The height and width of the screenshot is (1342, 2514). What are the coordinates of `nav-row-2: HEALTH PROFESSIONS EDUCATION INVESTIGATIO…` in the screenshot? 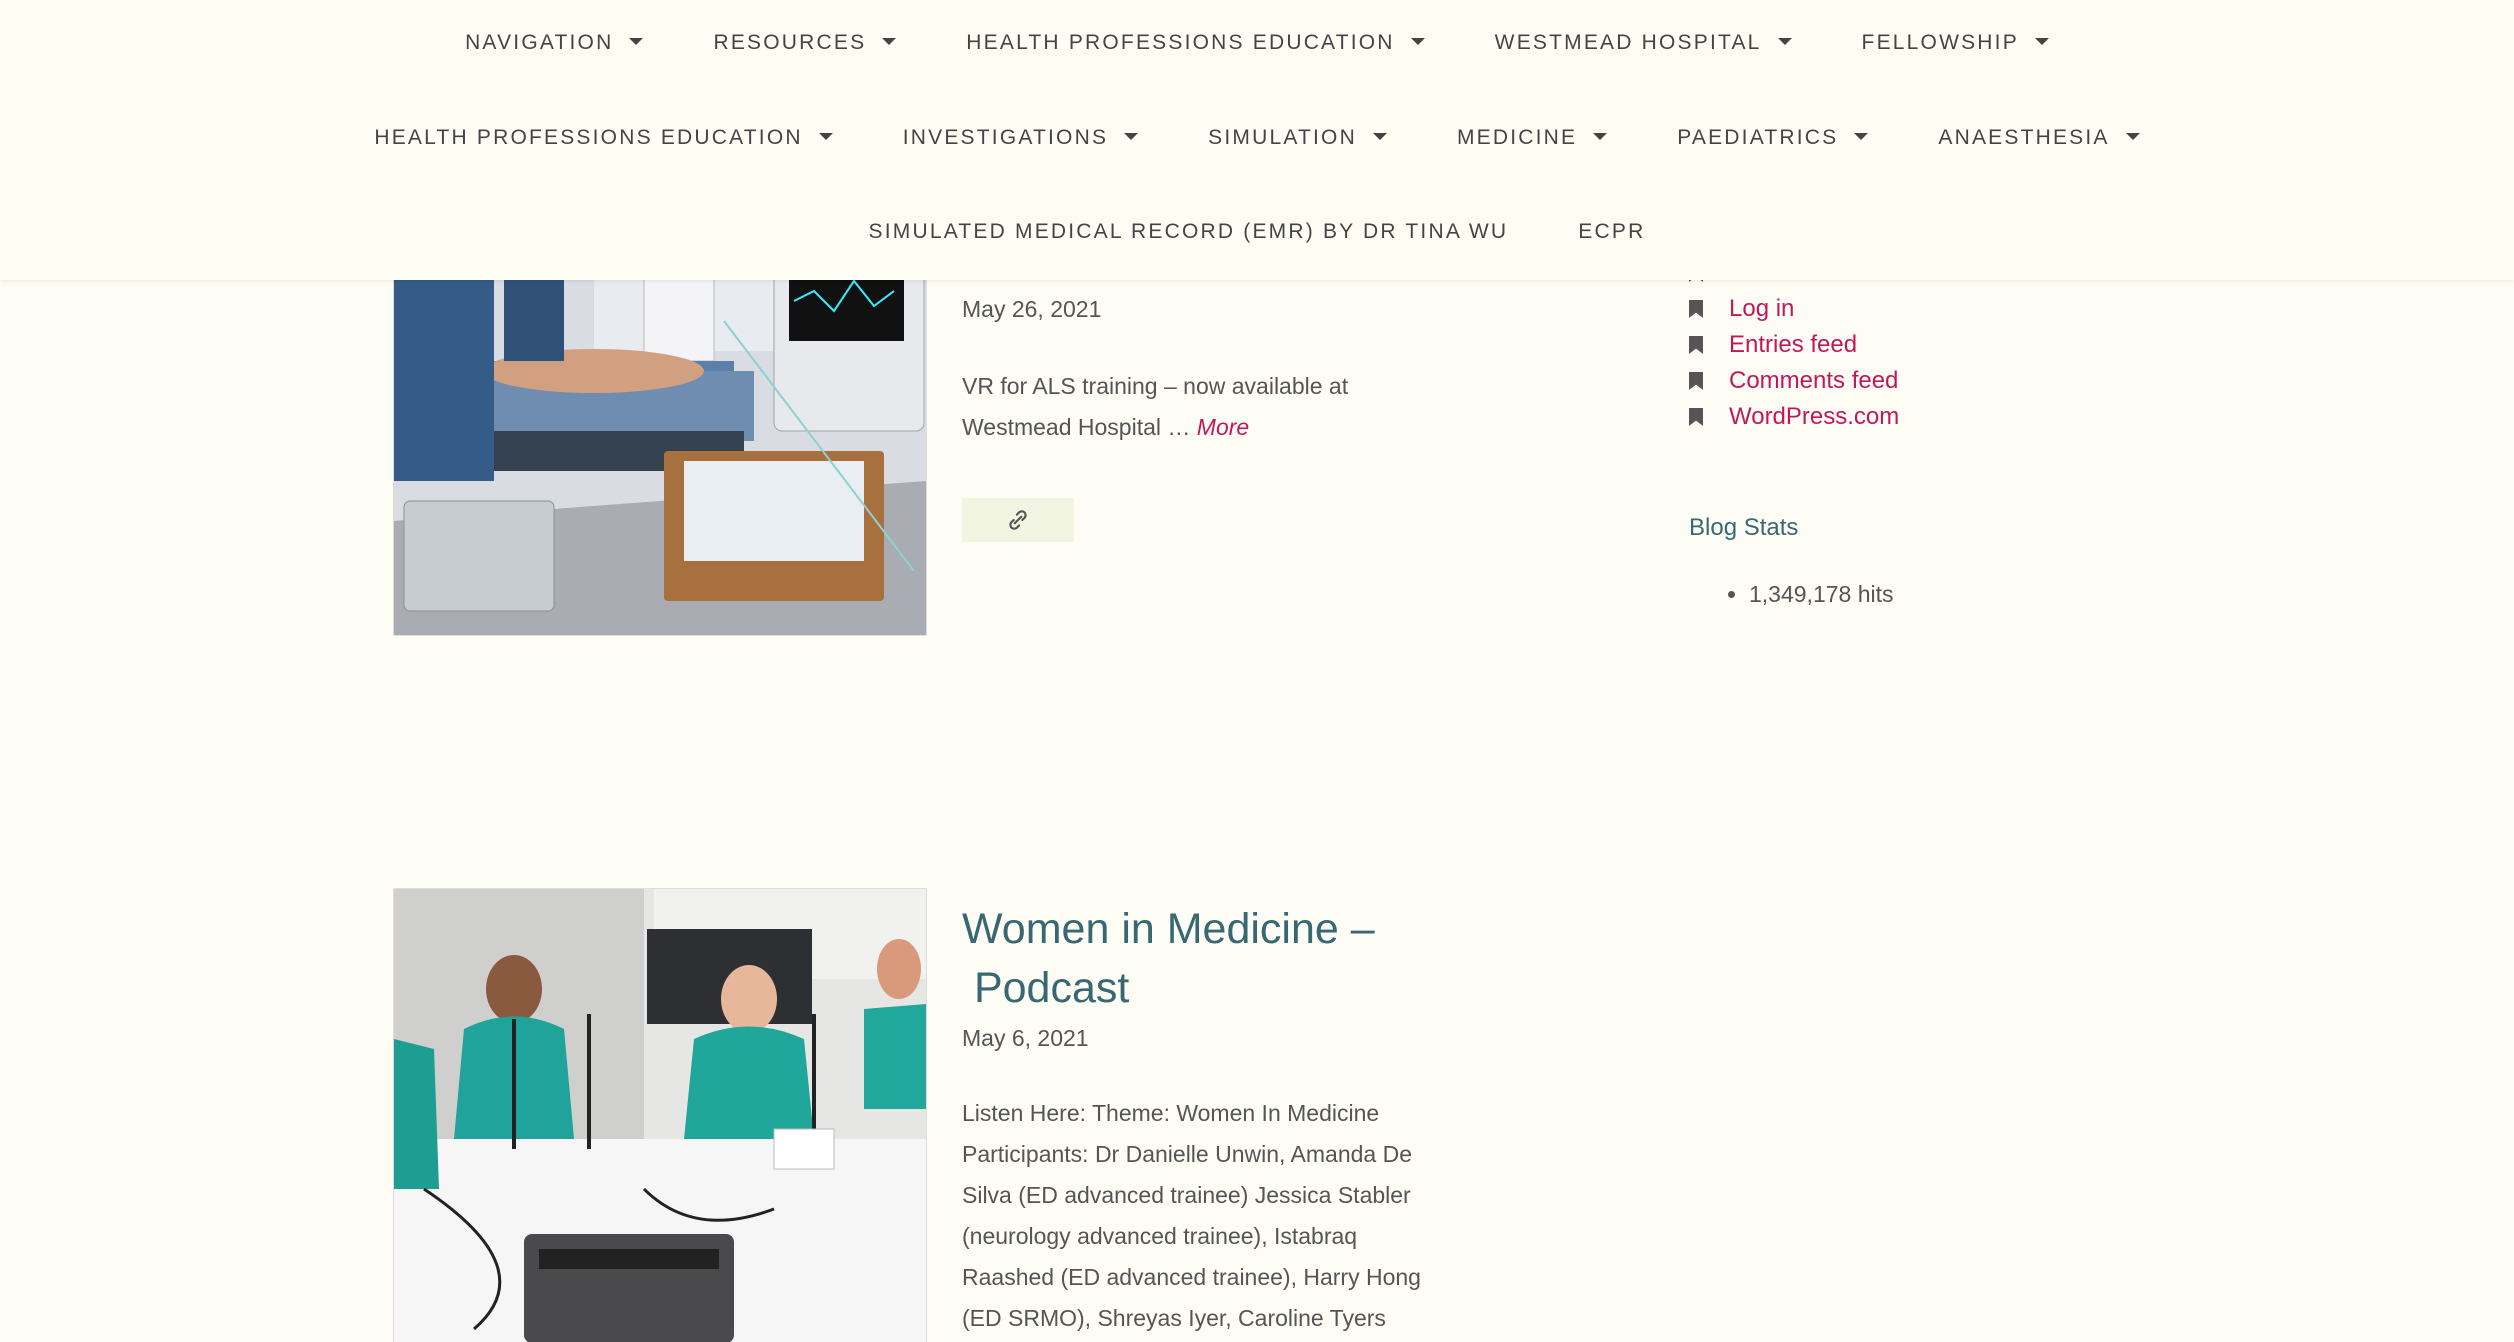 It's located at (1257, 138).